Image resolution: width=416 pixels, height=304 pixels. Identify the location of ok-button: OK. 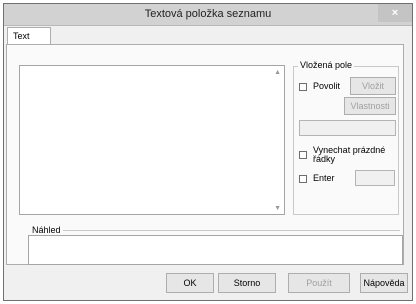
(190, 283).